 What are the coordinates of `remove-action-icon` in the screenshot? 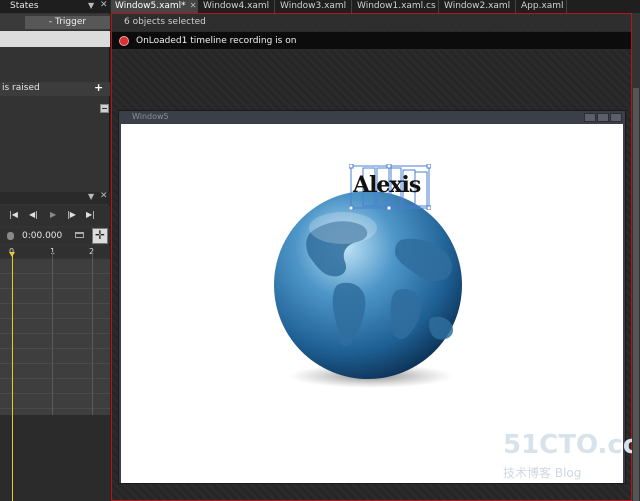 It's located at (104, 108).